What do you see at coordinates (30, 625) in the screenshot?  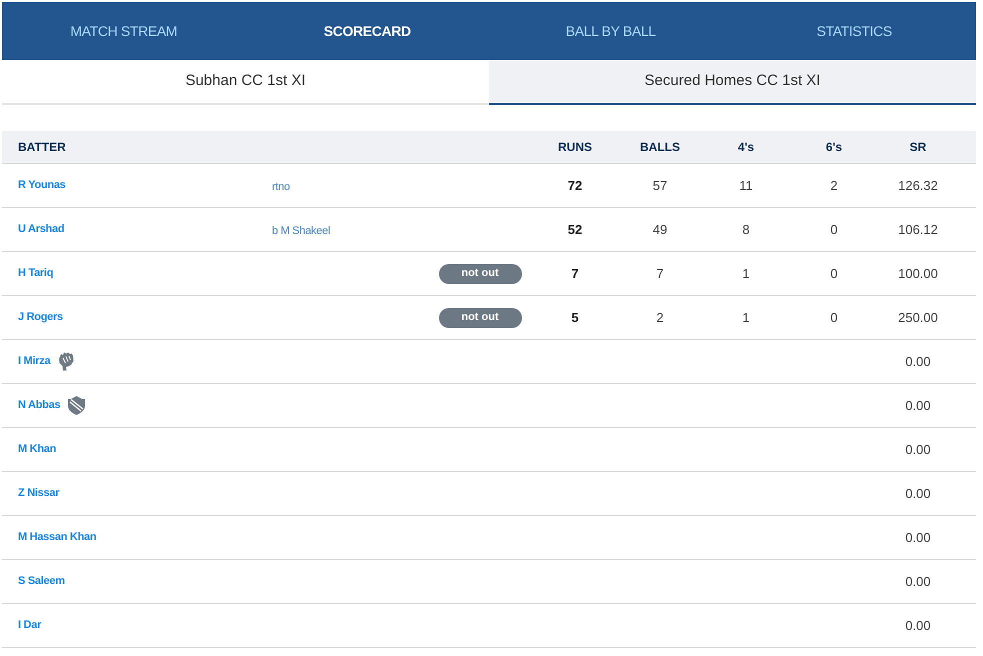 I see `batter-link: I Dar` at bounding box center [30, 625].